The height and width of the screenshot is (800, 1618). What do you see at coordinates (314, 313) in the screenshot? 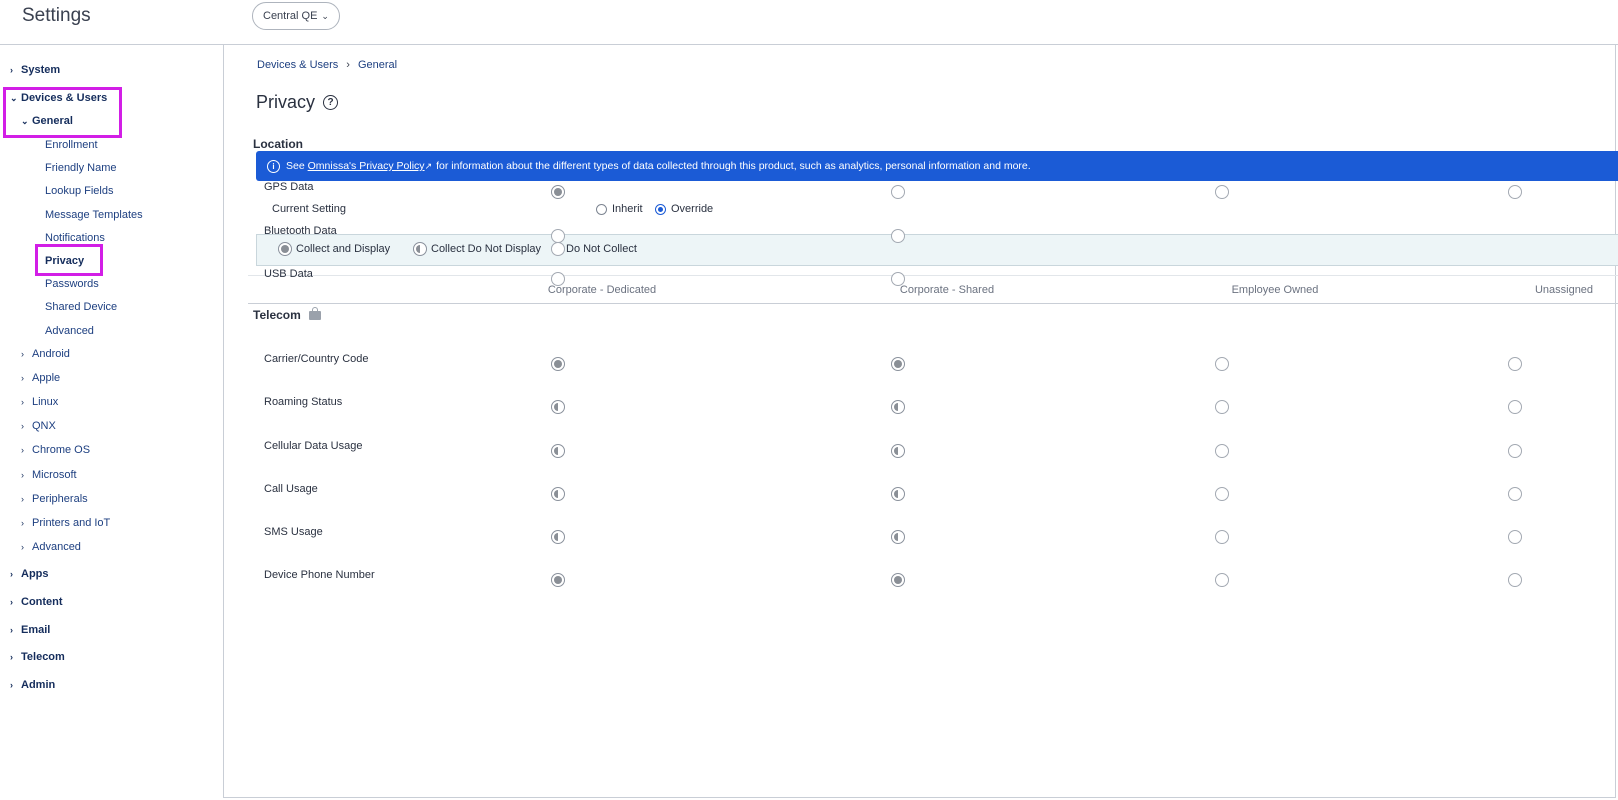
I see `lock-icon` at bounding box center [314, 313].